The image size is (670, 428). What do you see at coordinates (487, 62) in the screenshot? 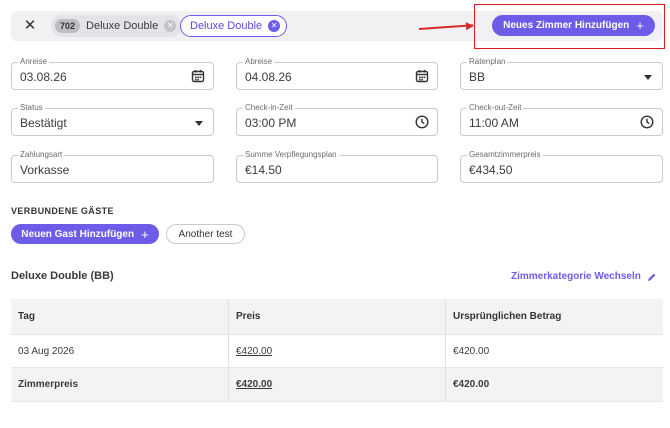
I see `rate-plan-label: Ratenplan` at bounding box center [487, 62].